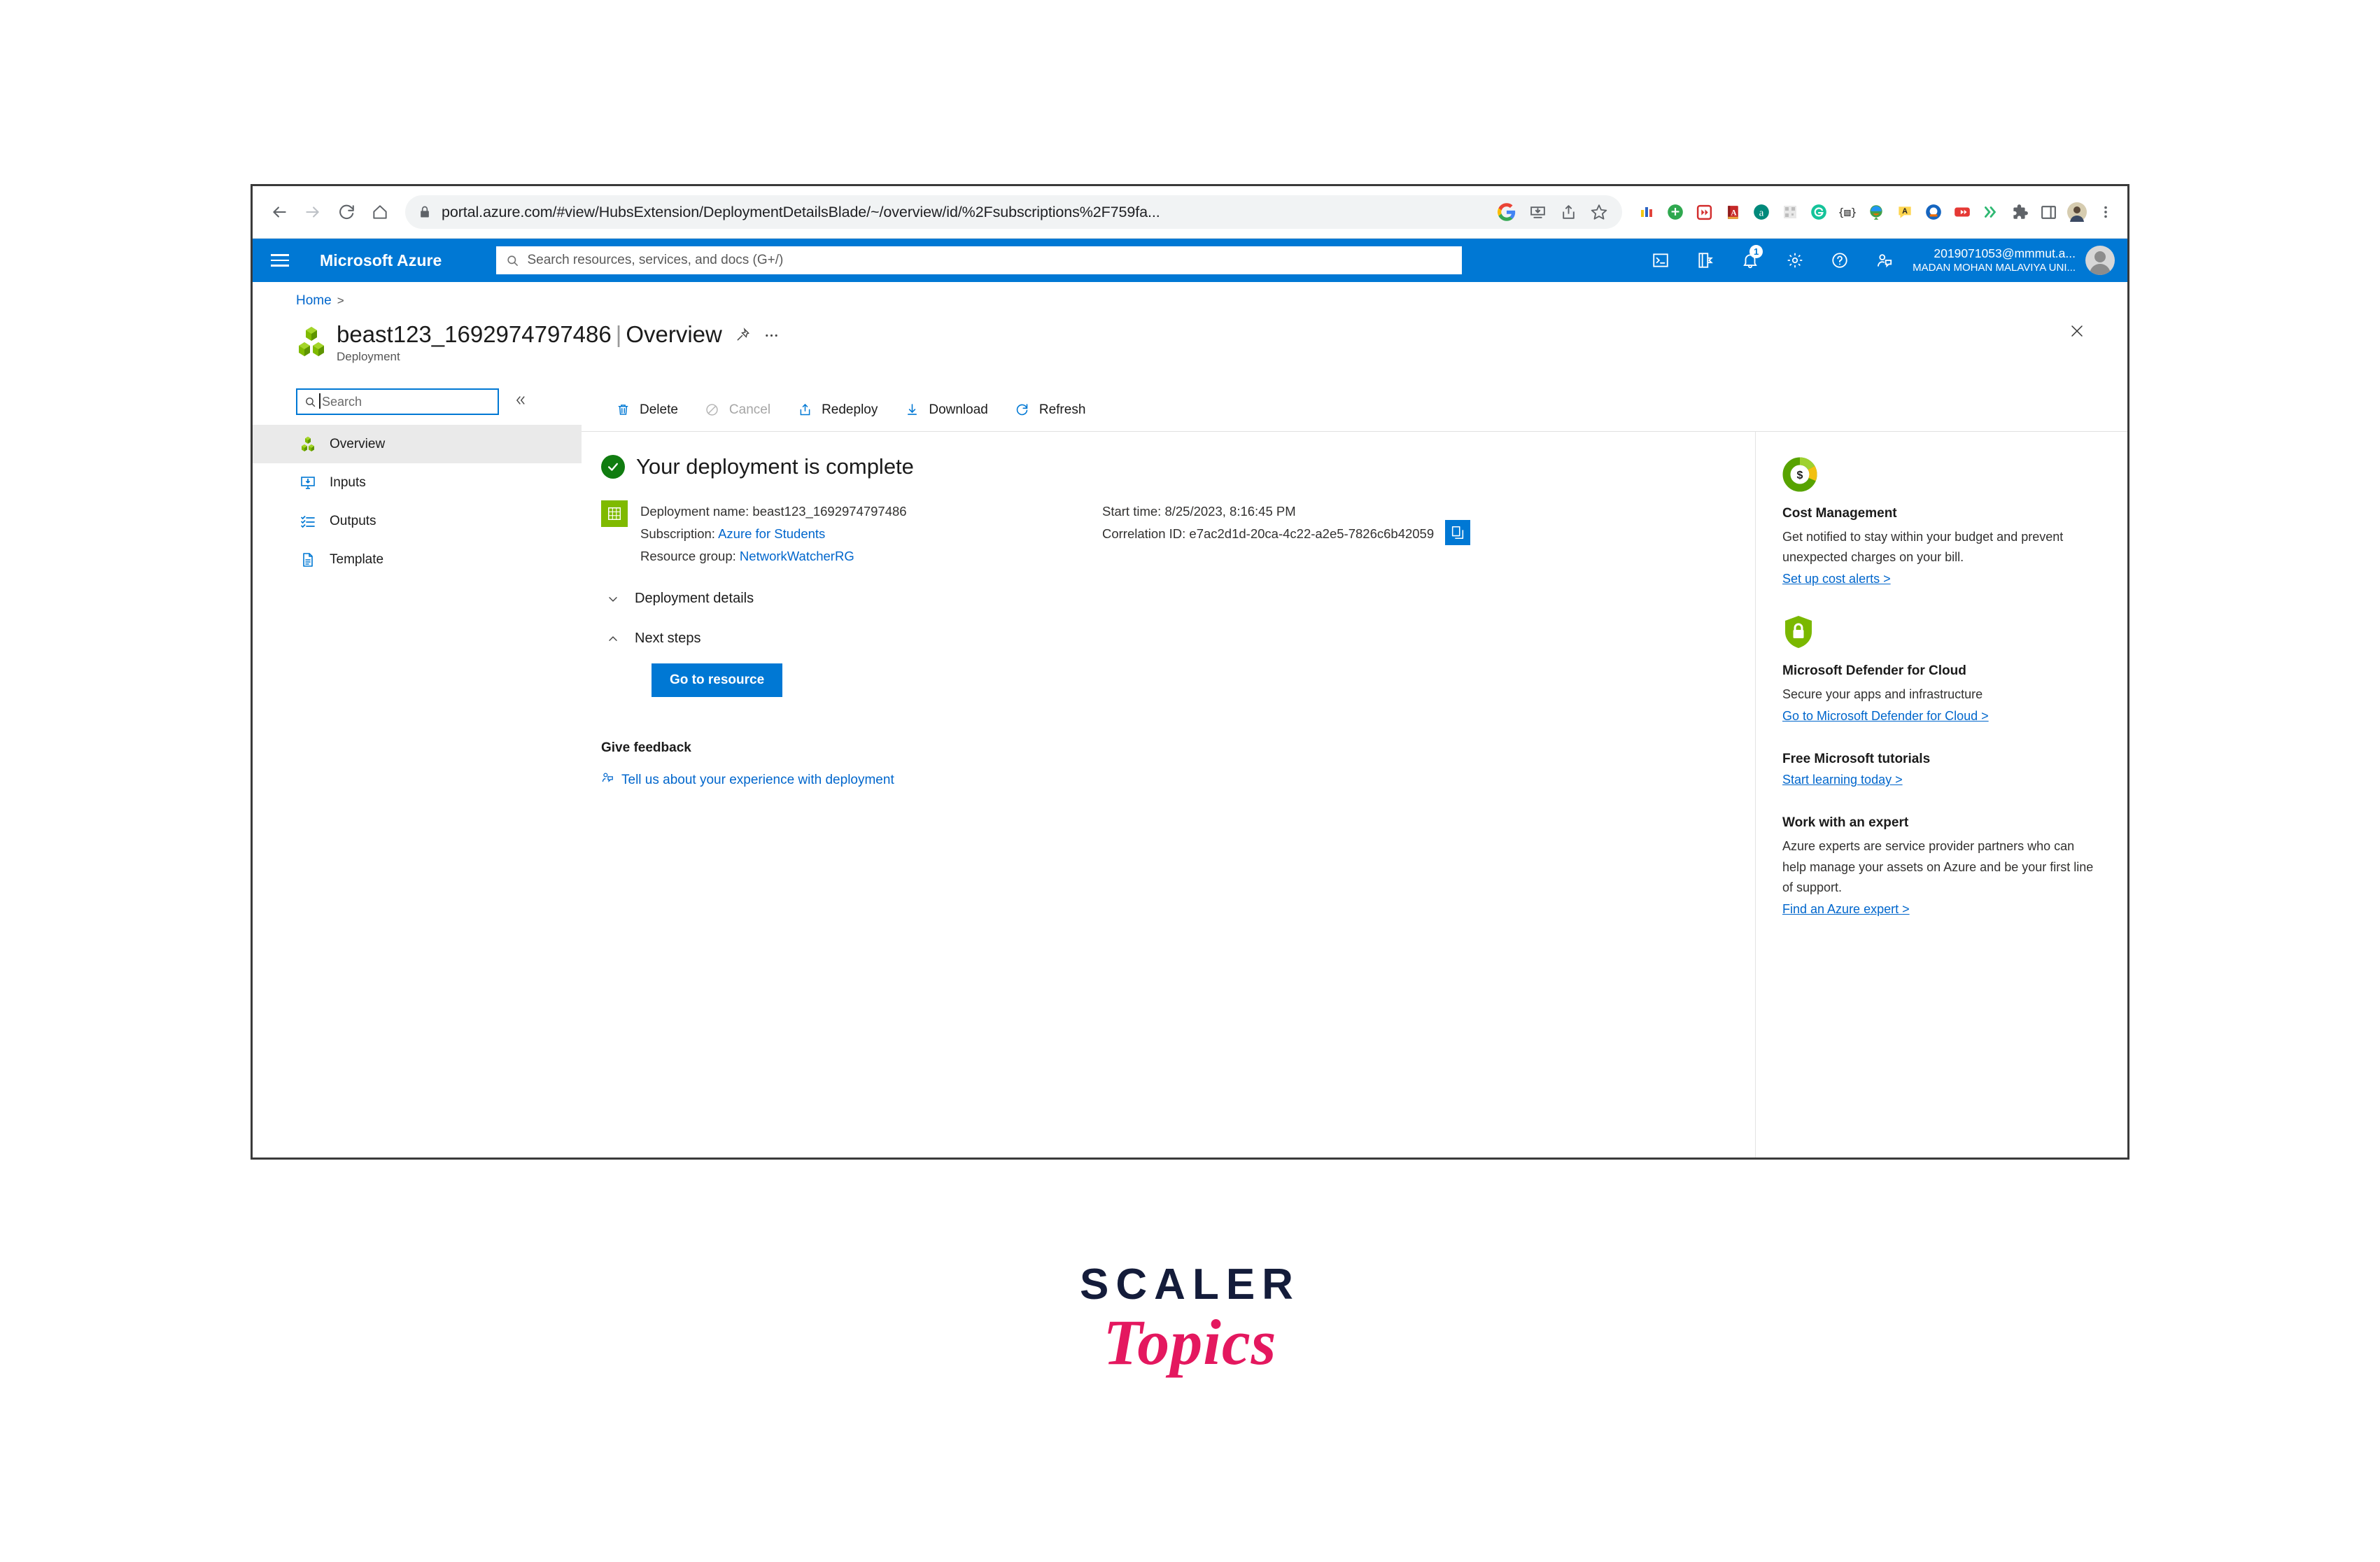 The height and width of the screenshot is (1562, 2380). Describe the element at coordinates (1190, 295) in the screenshot. I see `breadcrumb: Home >` at that location.